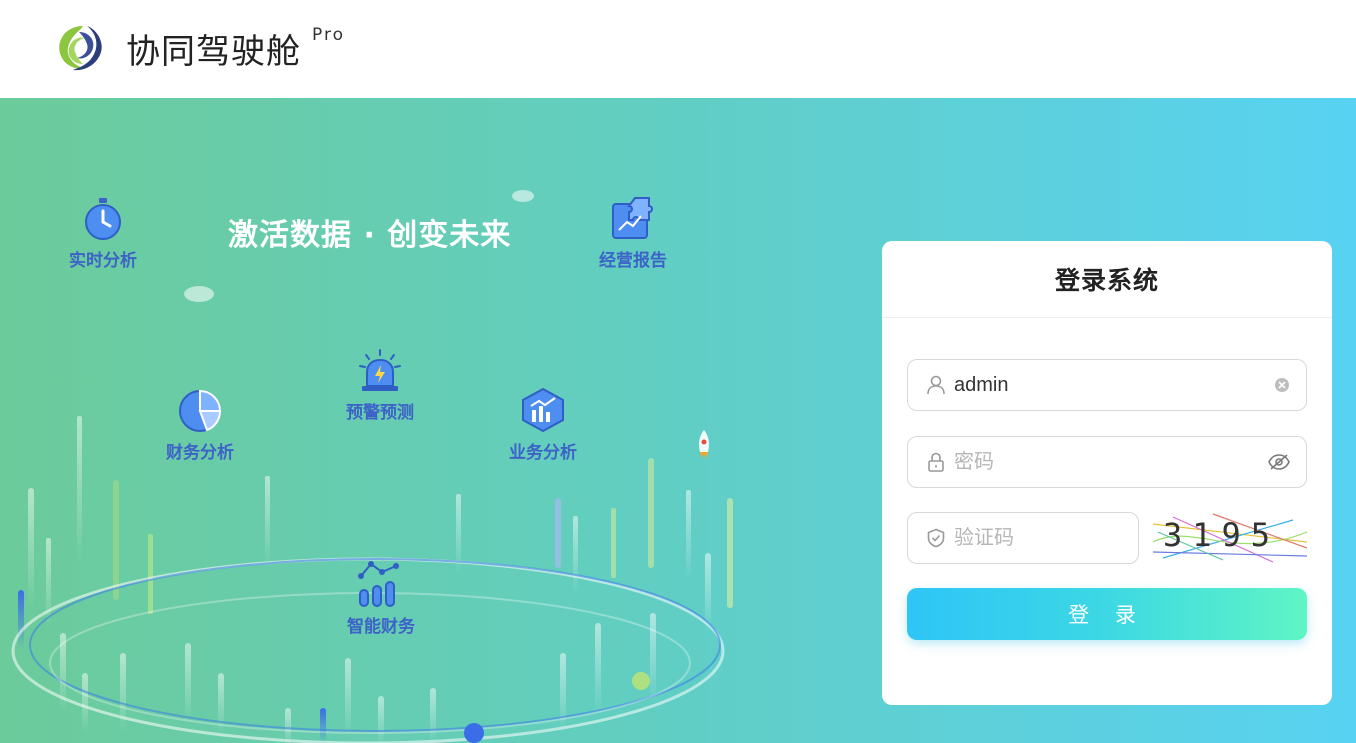  What do you see at coordinates (80, 48) in the screenshot?
I see `logo-icon` at bounding box center [80, 48].